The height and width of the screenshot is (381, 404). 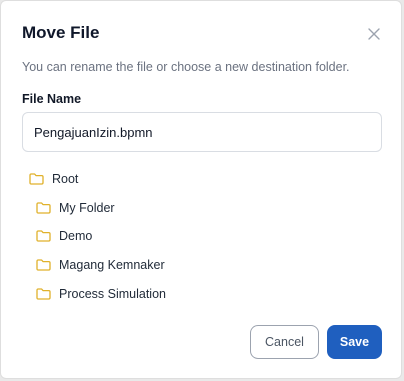 I want to click on folder-label: Process Simulation, so click(x=112, y=294).